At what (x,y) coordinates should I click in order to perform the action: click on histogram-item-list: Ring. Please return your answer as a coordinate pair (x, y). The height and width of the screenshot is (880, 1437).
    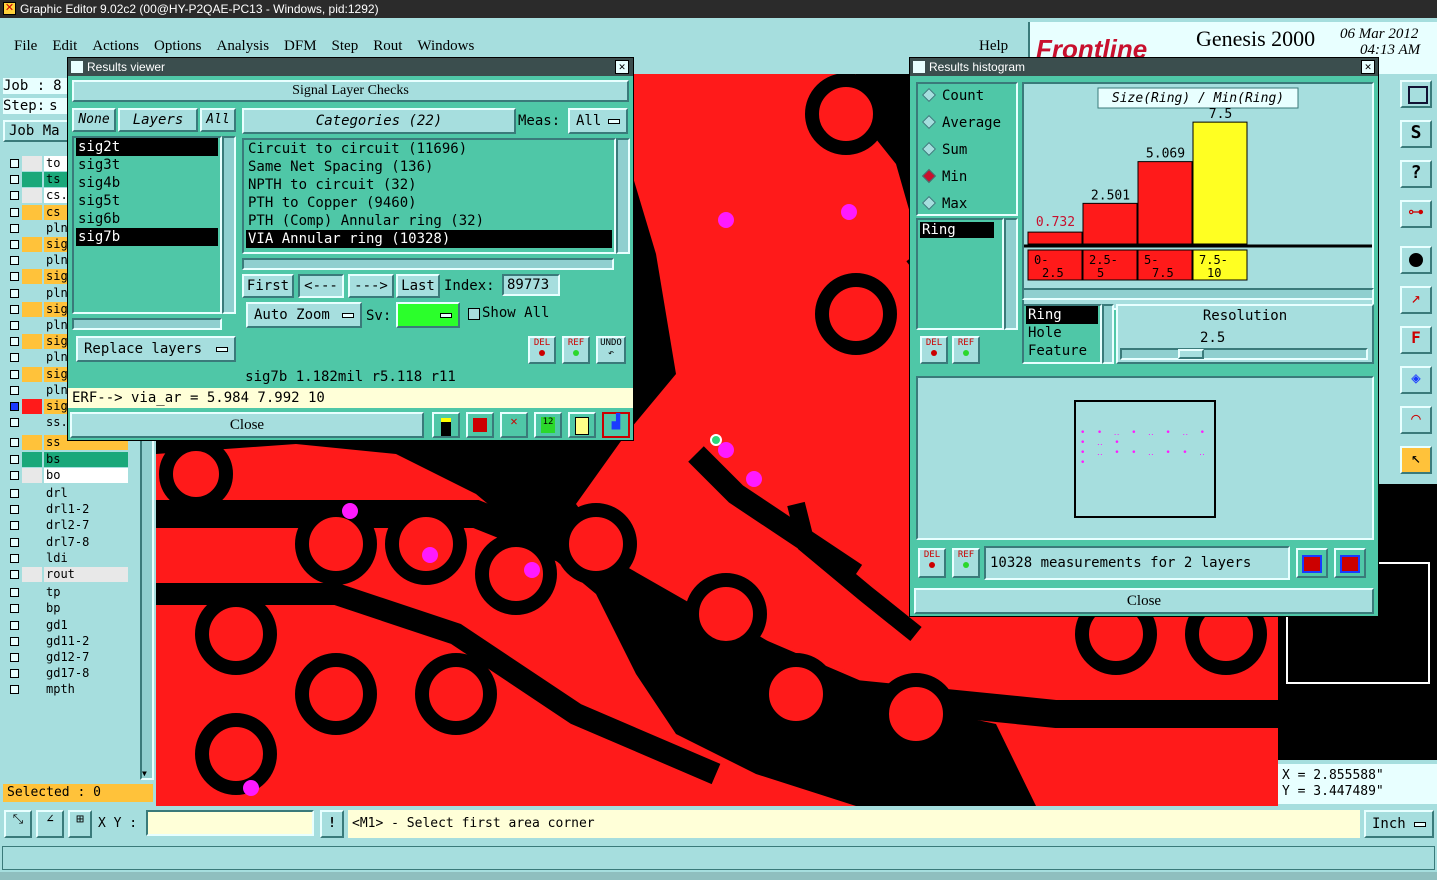
    Looking at the image, I should click on (960, 274).